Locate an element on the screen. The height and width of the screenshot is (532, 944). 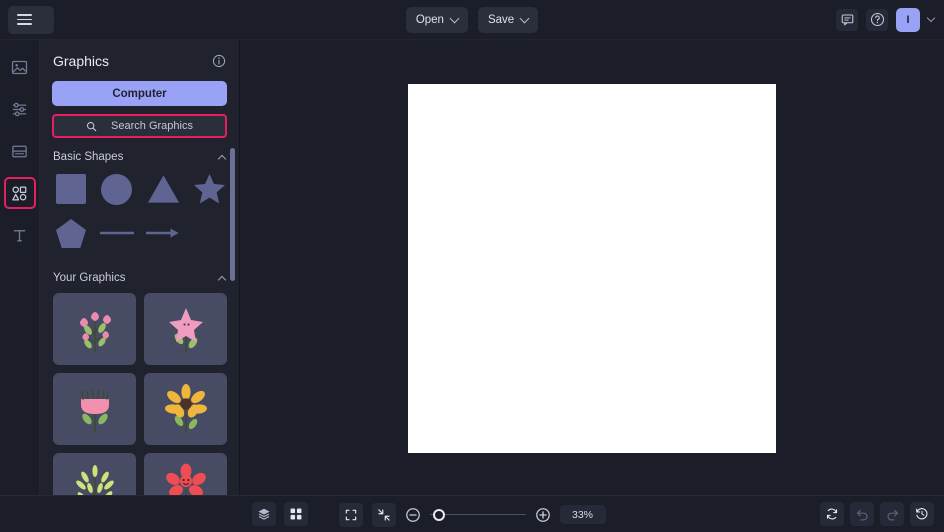
shapes-icon is located at coordinates (19, 192).